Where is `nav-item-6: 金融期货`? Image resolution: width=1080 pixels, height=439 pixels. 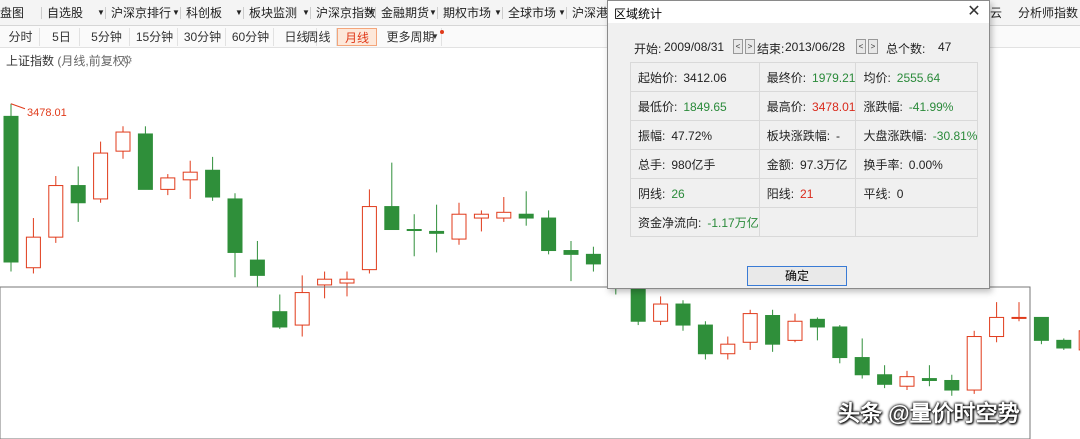
nav-item-6: 金融期货 is located at coordinates (405, 13).